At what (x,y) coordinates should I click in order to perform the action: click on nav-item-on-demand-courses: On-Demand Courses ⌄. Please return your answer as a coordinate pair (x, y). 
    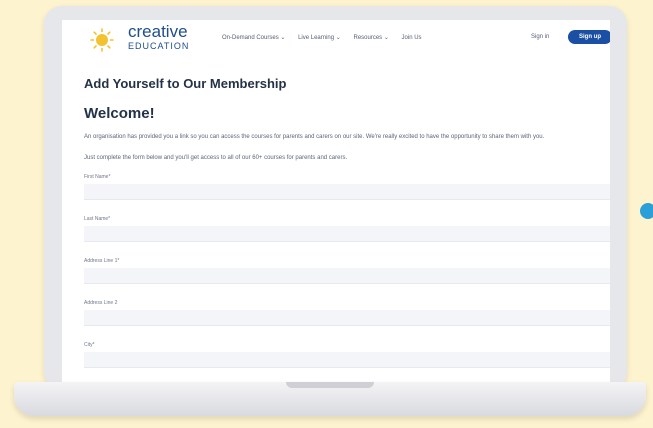
    Looking at the image, I should click on (253, 37).